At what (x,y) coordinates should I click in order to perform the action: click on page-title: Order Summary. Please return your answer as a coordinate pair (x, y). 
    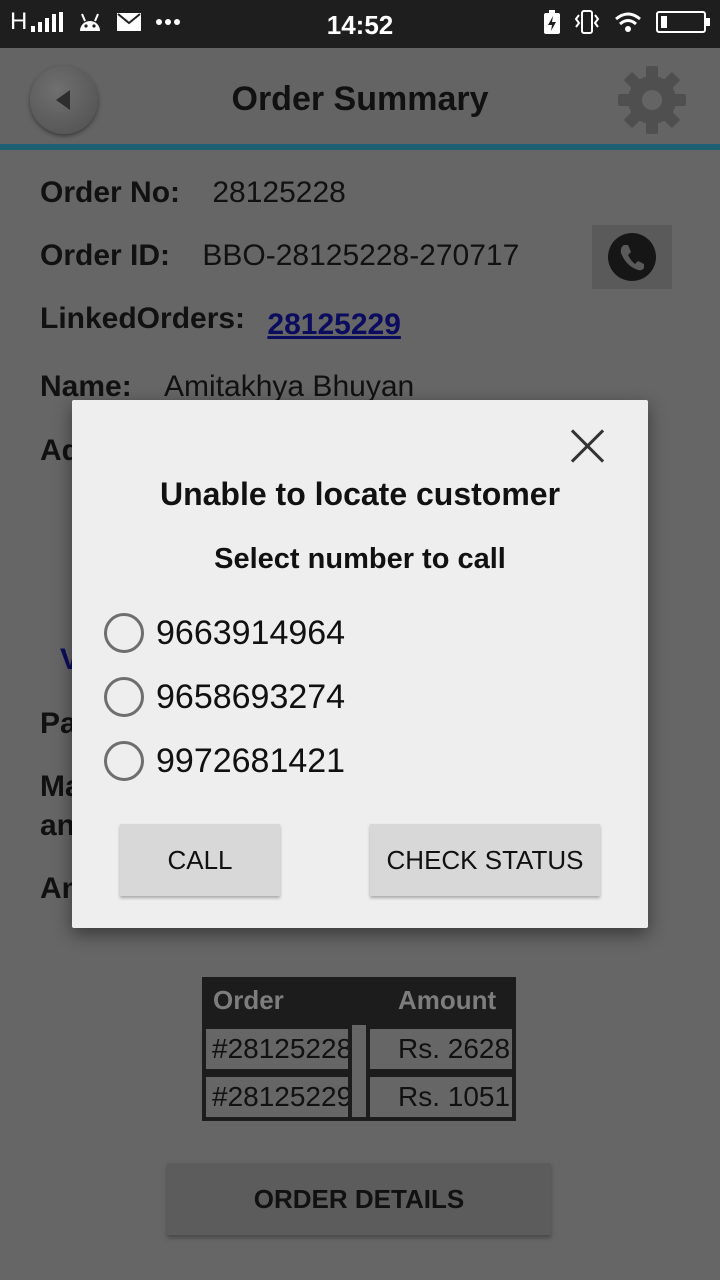
    Looking at the image, I should click on (360, 99).